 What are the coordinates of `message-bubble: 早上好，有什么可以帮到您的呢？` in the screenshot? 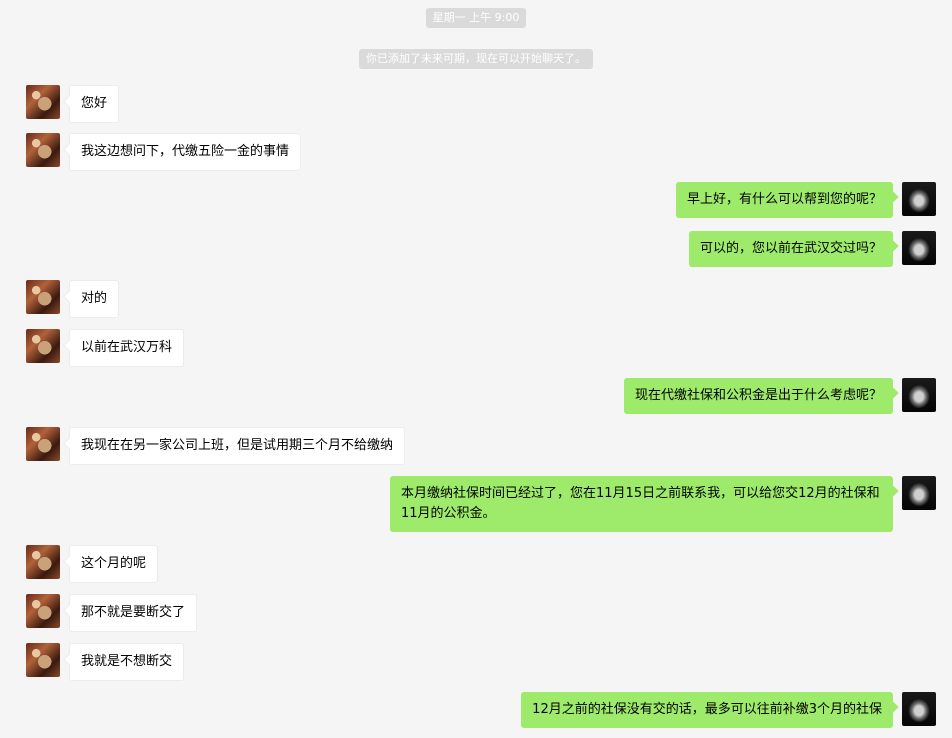 It's located at (784, 200).